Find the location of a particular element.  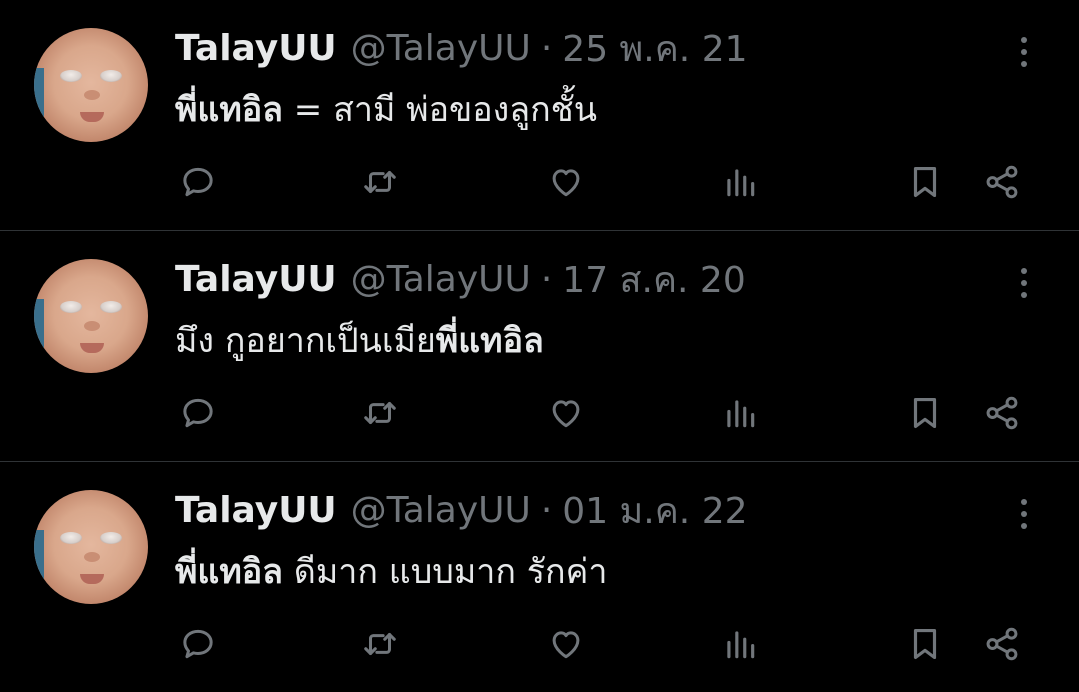

tweet-header: TalayUU @TalayUU · 01 ม.ค. 22 is located at coordinates (461, 510).